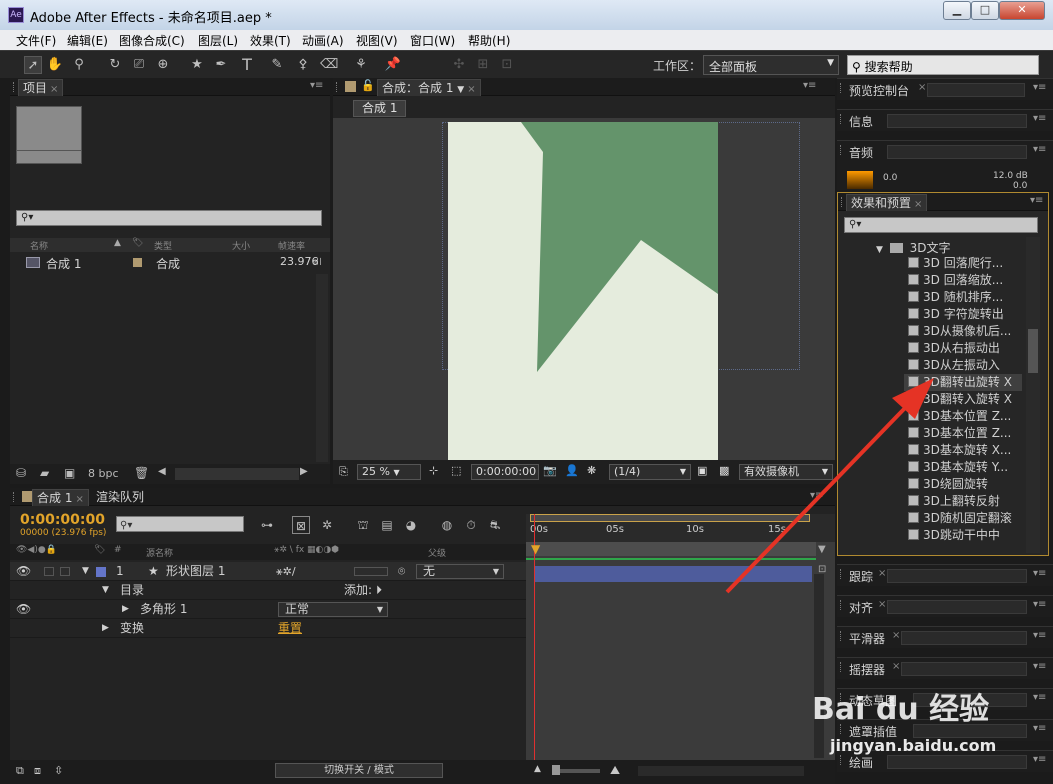  What do you see at coordinates (218, 40) in the screenshot?
I see `menu-layer: 图层(L)` at bounding box center [218, 40].